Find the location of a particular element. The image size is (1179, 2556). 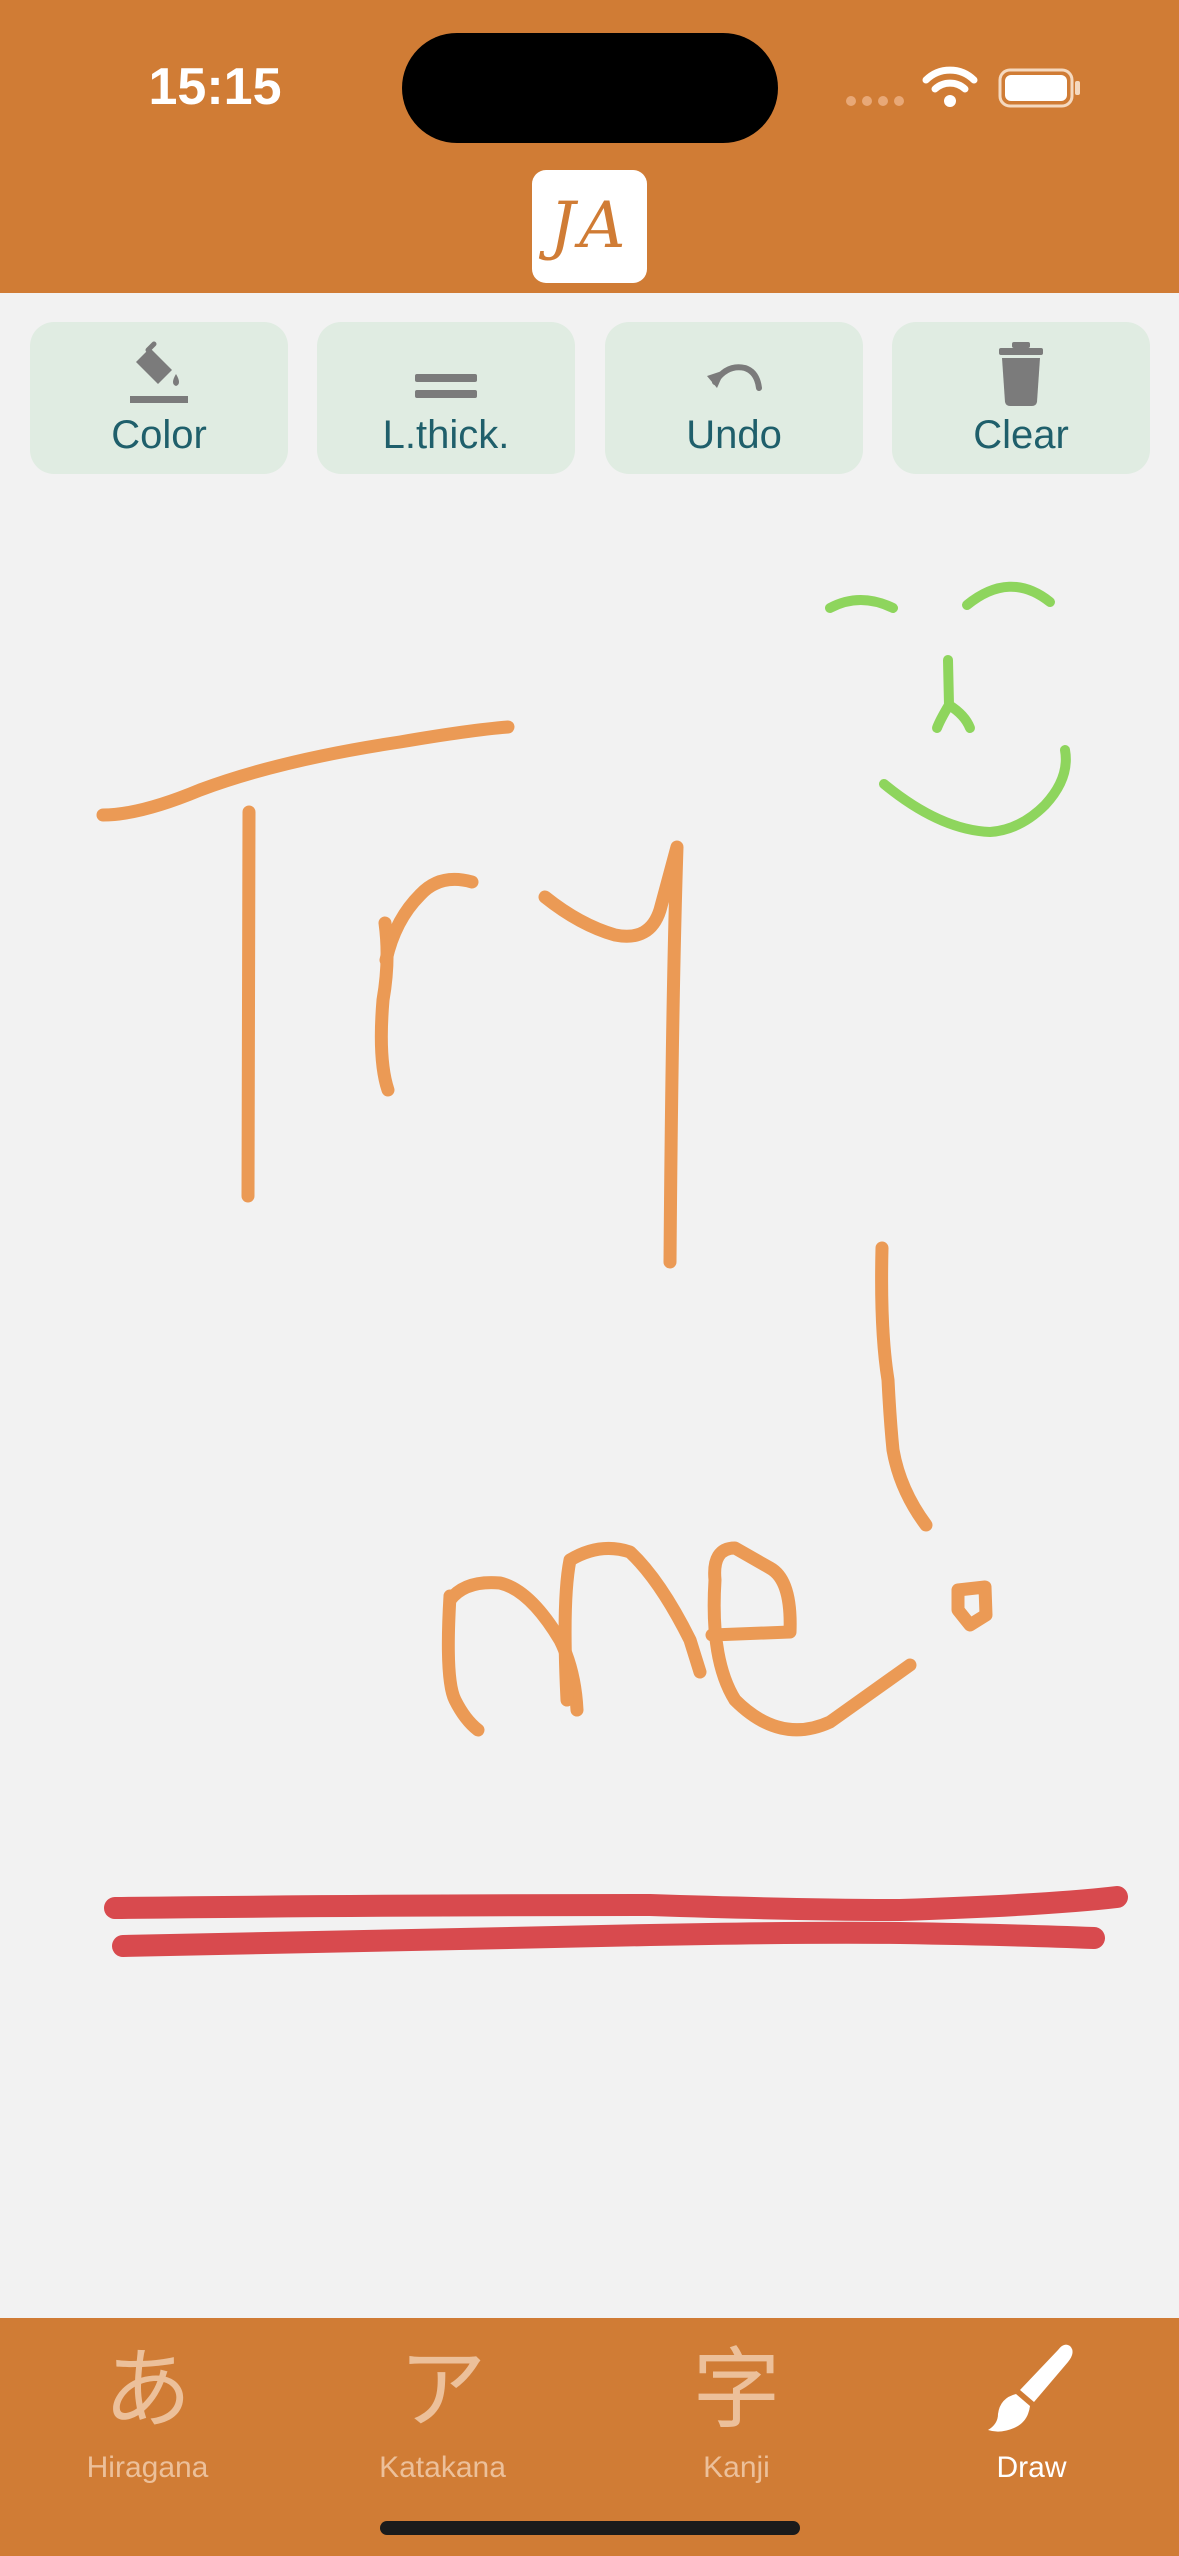

katakana-glyph-icon: ア is located at coordinates (442, 2389).